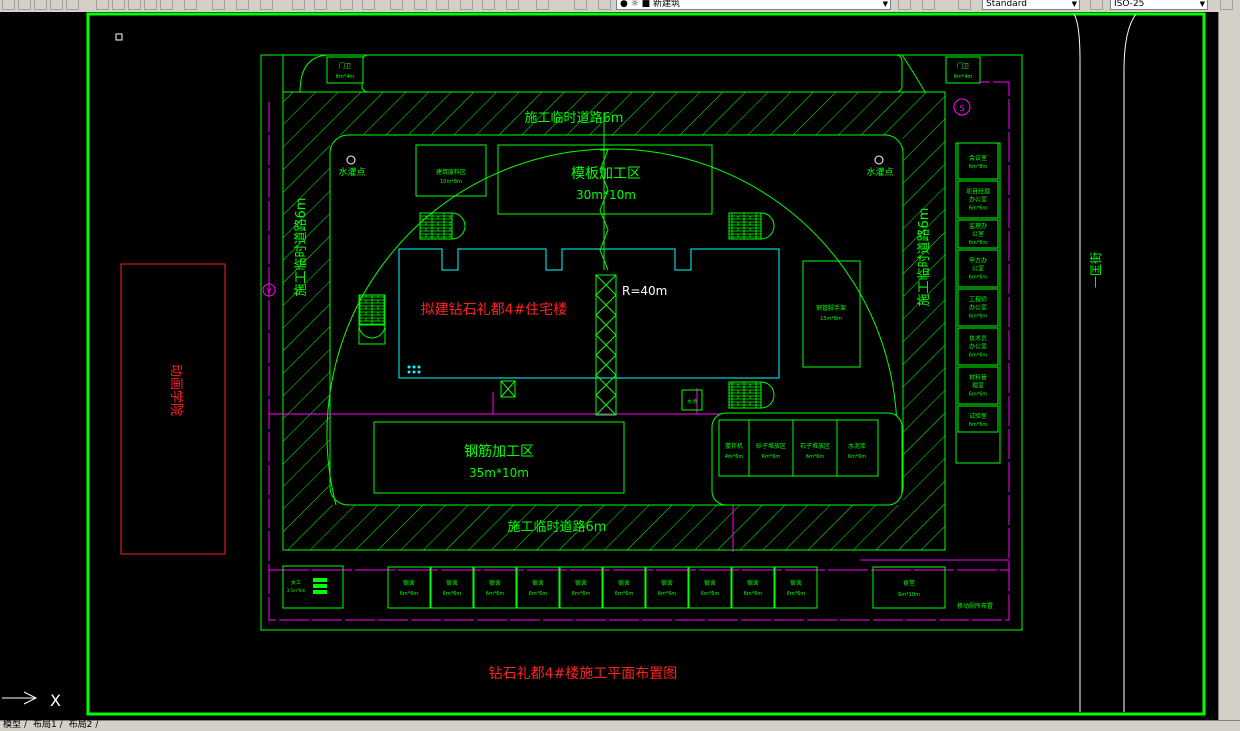  I want to click on text-style-icon, so click(964, 5).